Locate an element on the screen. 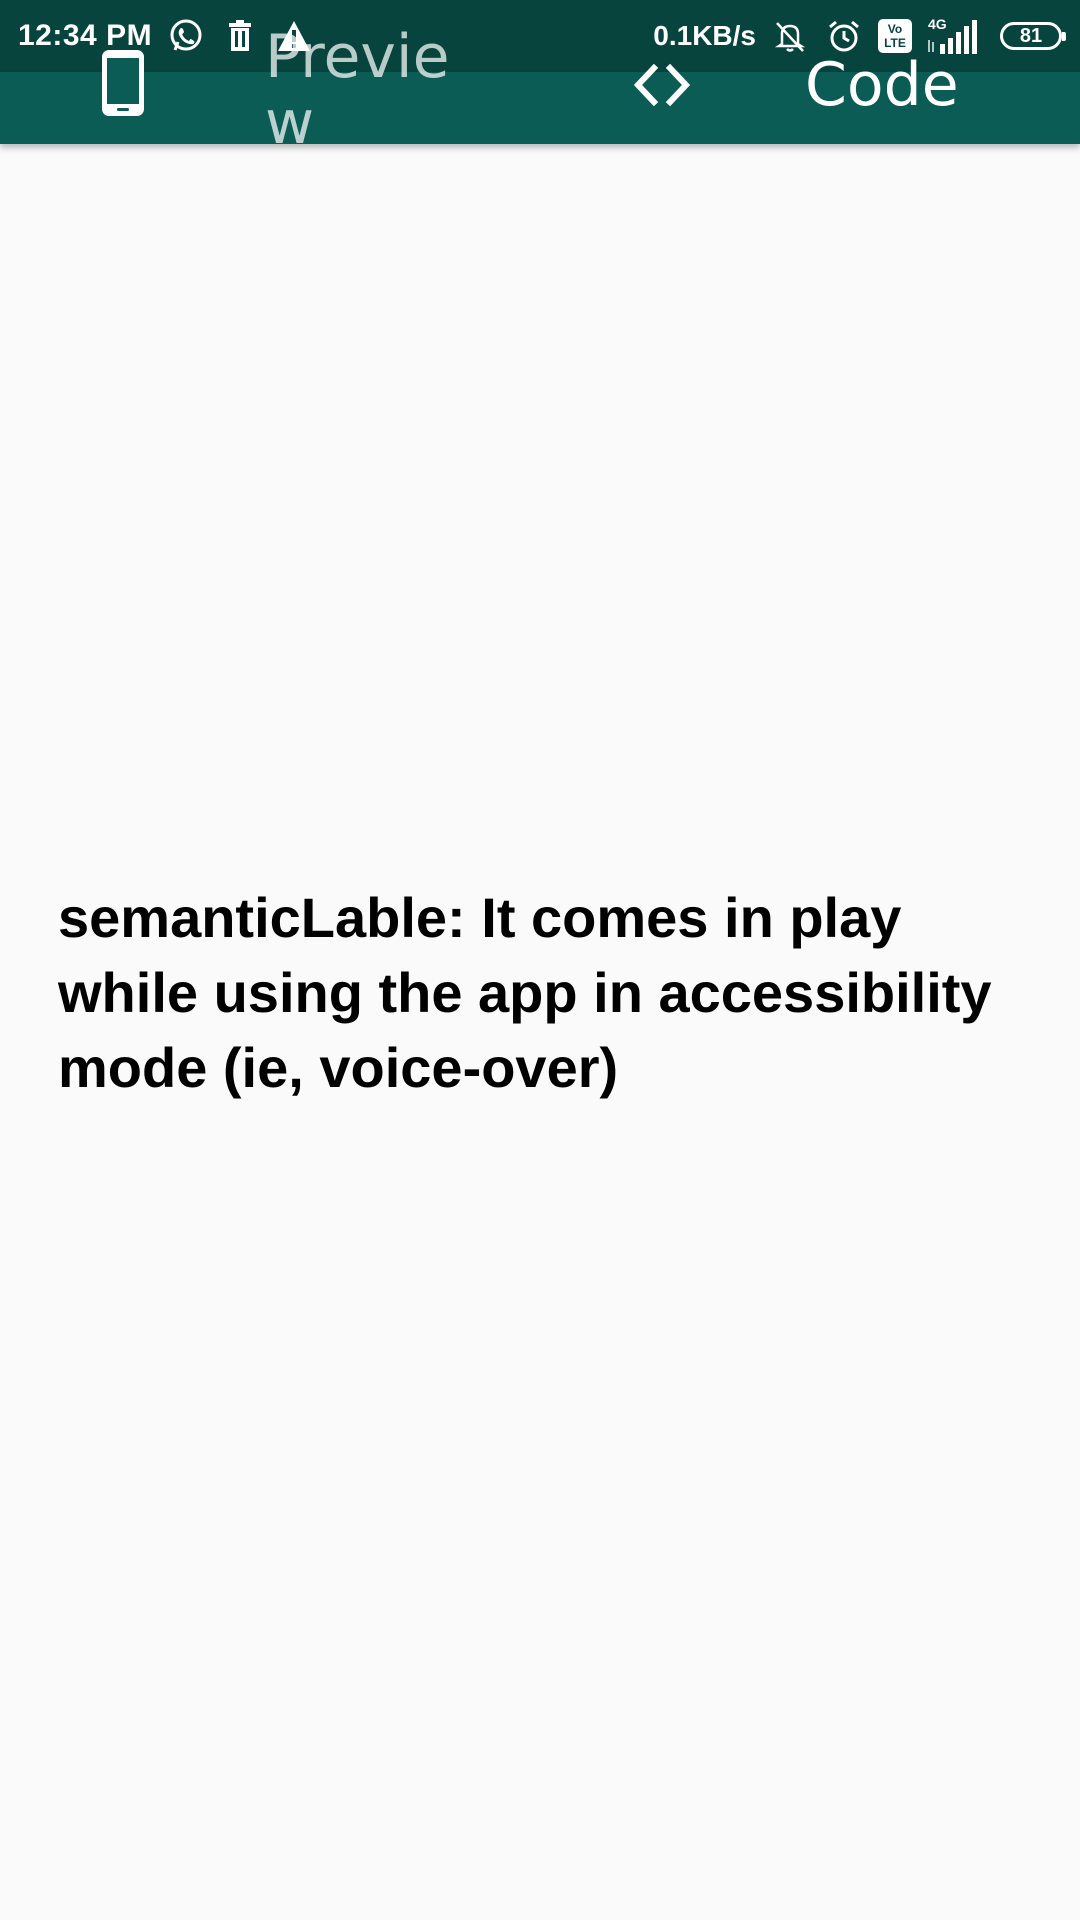  tab-code: Code is located at coordinates (810, 98).